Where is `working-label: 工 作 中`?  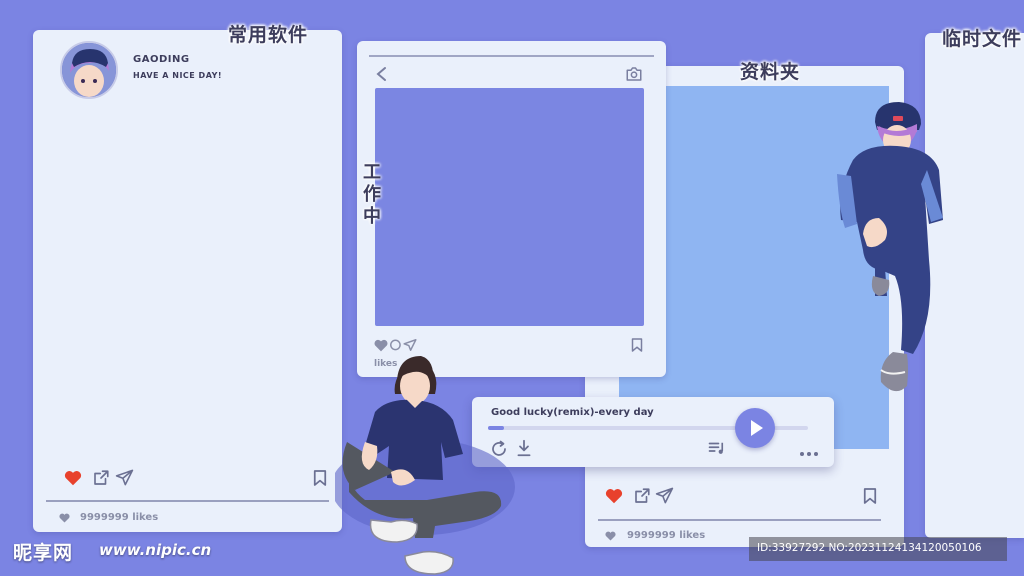 working-label: 工 作 中 is located at coordinates (372, 195).